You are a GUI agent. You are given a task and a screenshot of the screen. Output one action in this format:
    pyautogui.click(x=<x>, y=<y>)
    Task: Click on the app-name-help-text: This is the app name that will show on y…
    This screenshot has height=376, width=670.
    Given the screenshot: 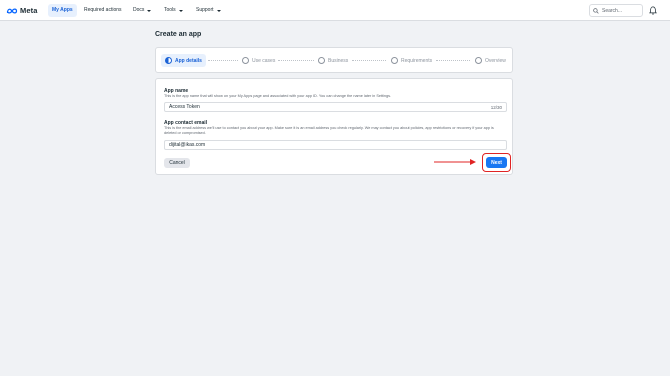 What is the action you would take?
    pyautogui.click(x=278, y=96)
    